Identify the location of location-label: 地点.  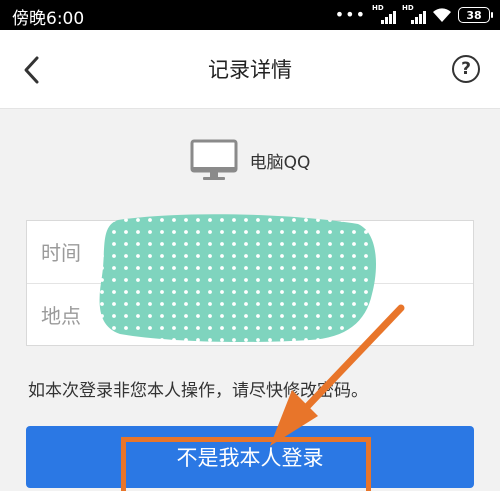
(61, 316).